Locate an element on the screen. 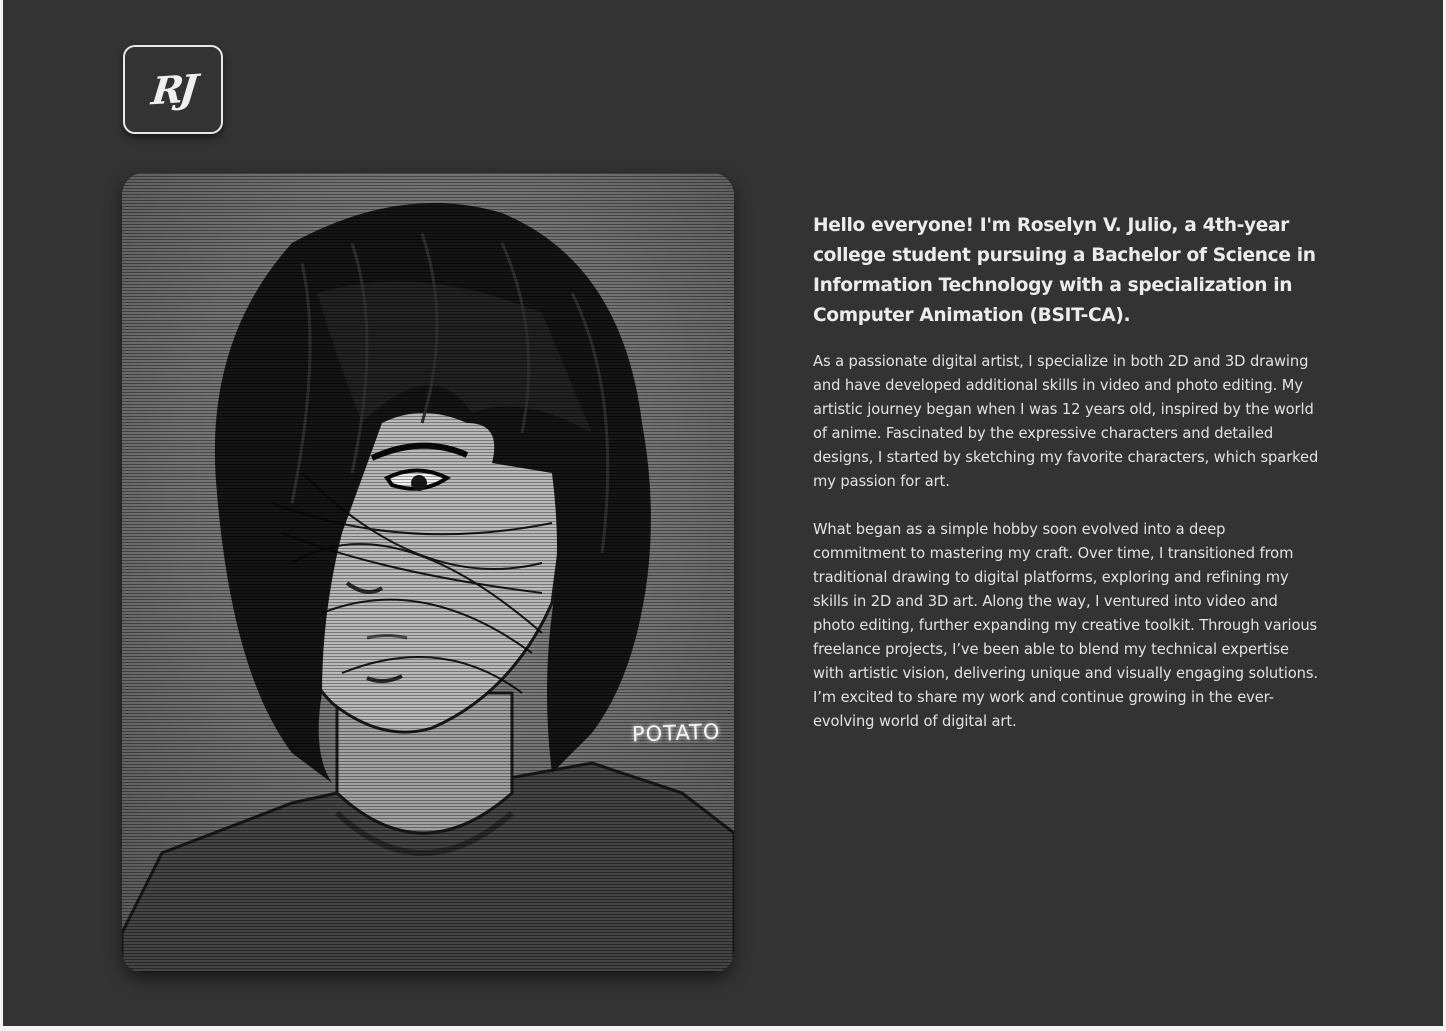 Image resolution: width=1446 pixels, height=1031 pixels. artist-signature: POTATO is located at coordinates (676, 733).